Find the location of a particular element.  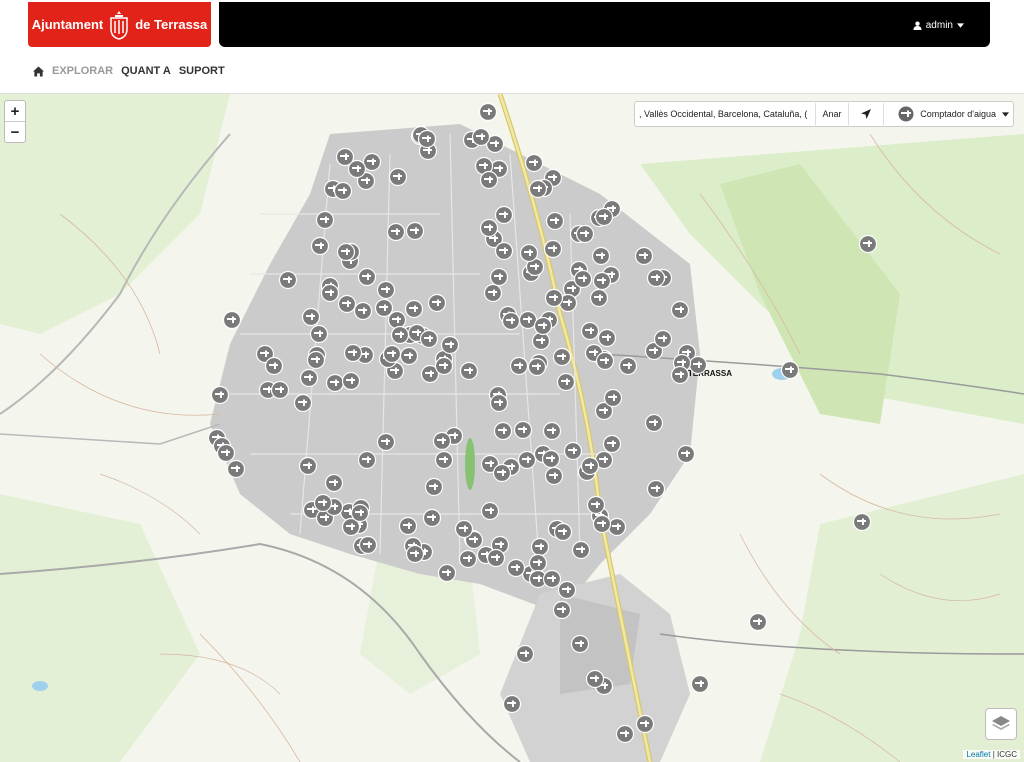

layer-select: Comptador d'aigua is located at coordinates (948, 114).